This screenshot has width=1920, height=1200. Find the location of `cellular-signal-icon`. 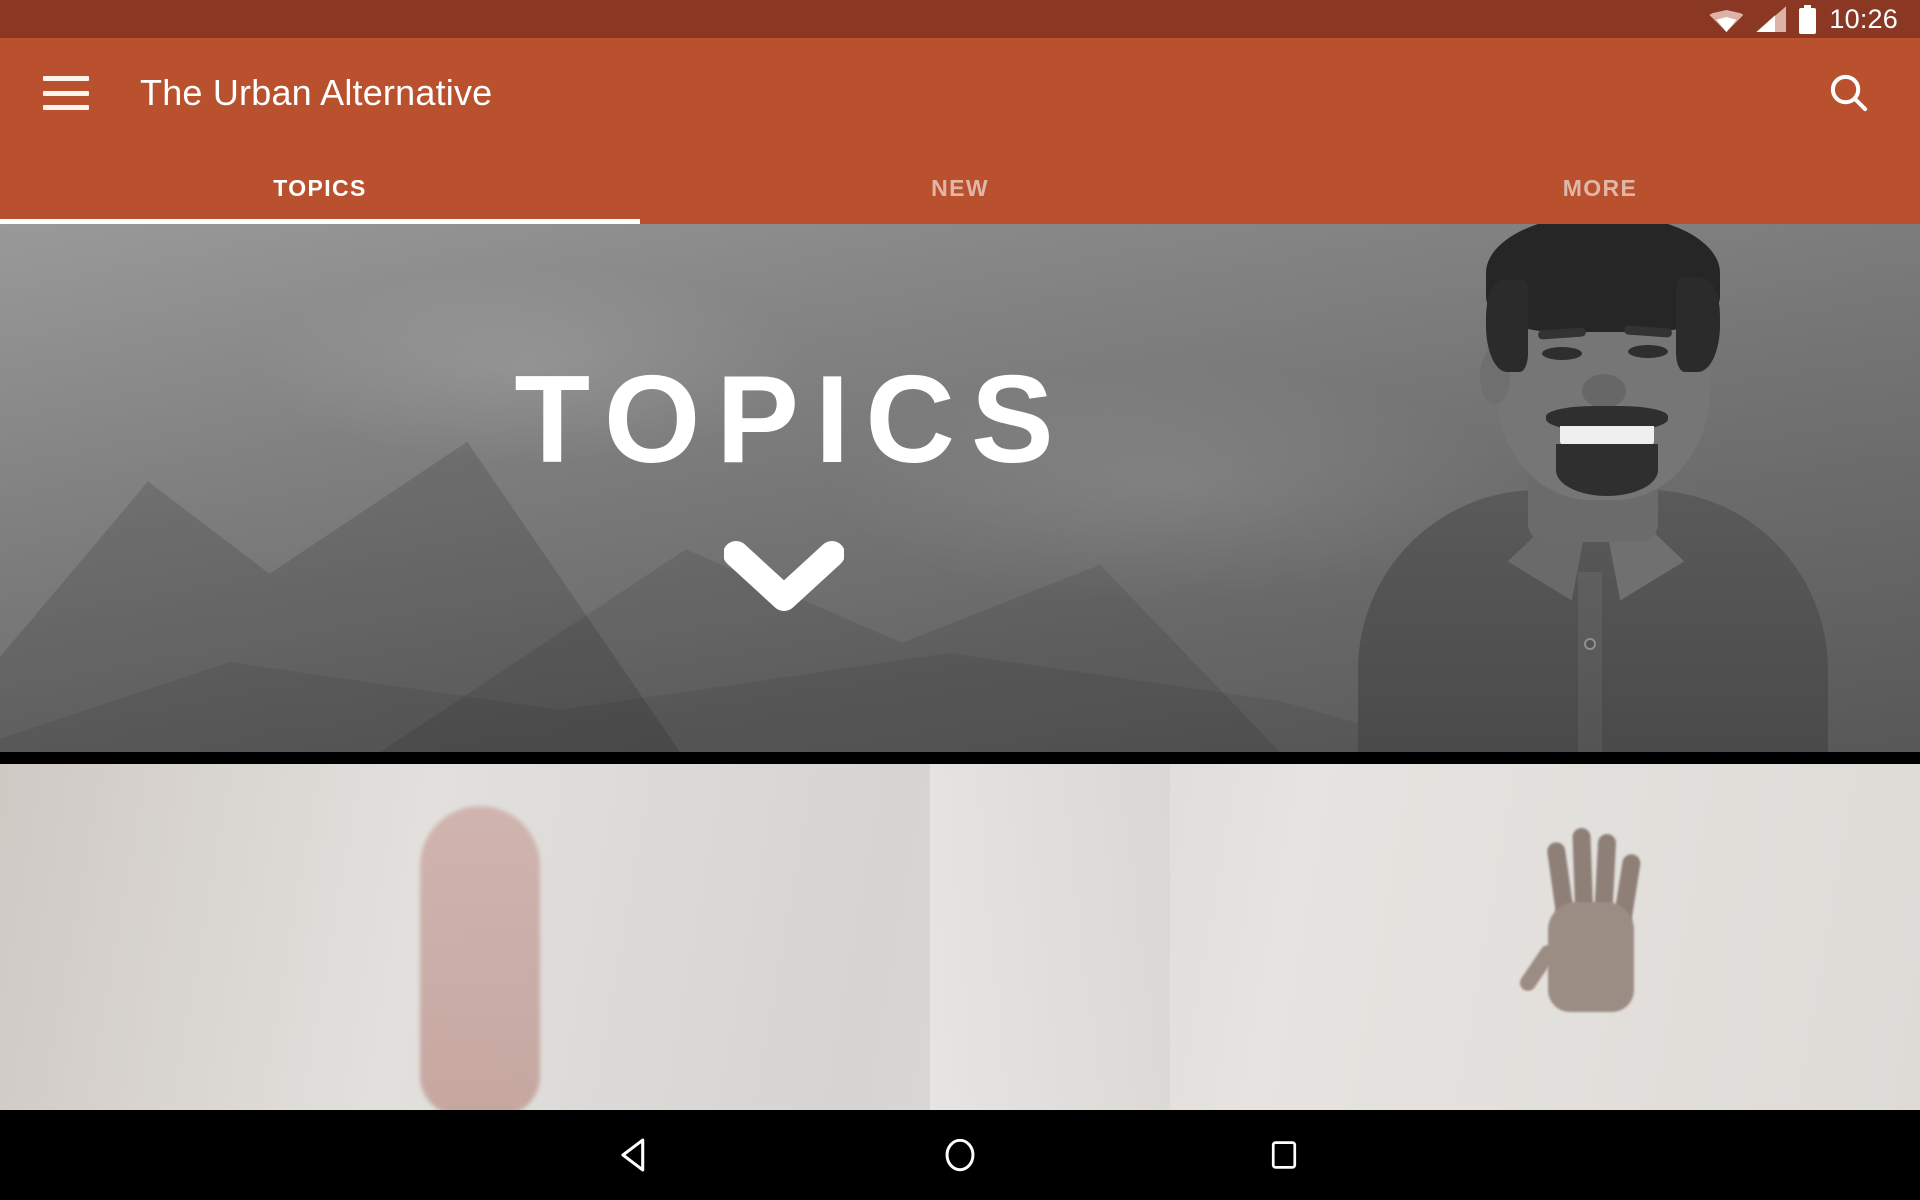

cellular-signal-icon is located at coordinates (1771, 19).